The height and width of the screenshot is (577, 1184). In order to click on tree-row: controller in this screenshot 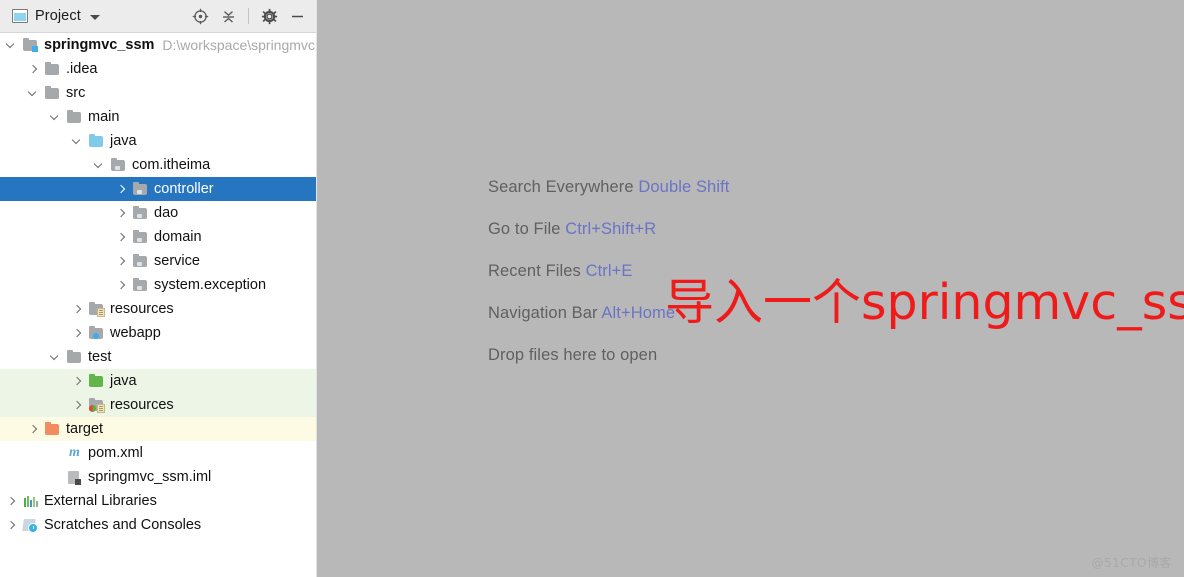, I will do `click(158, 189)`.